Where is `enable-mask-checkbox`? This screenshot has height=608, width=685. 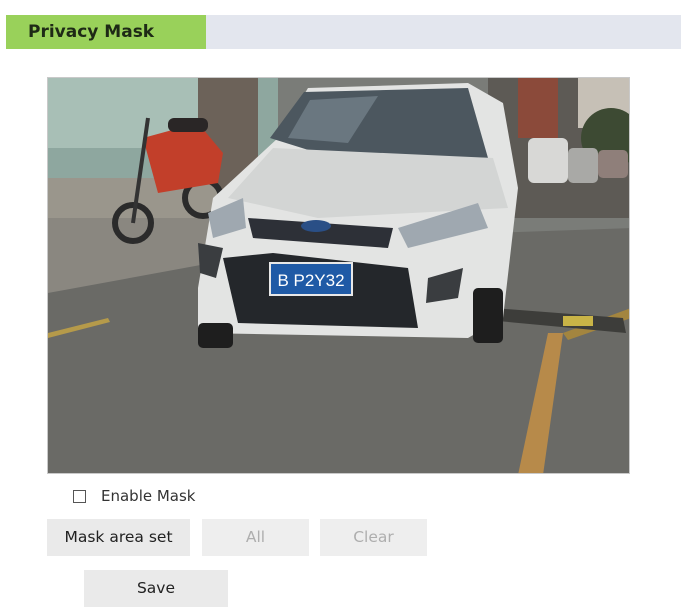 enable-mask-checkbox is located at coordinates (79, 496).